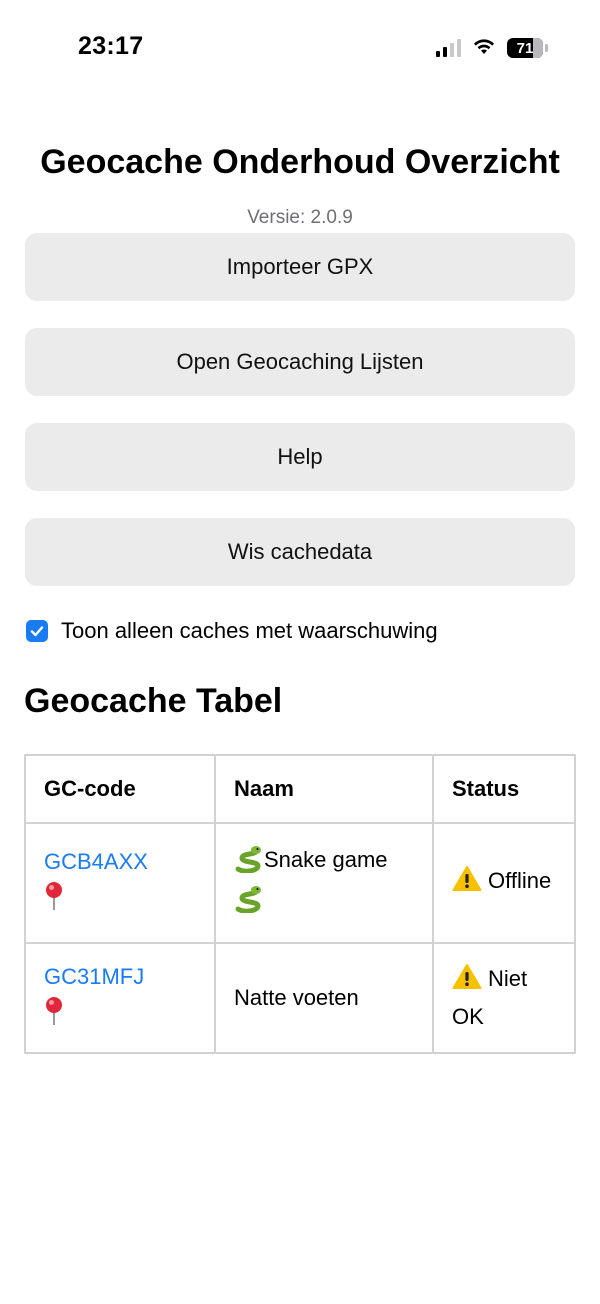 Image resolution: width=600 pixels, height=1304 pixels. What do you see at coordinates (249, 630) in the screenshot?
I see `warning-filter-label: Toon alleen caches met waarschuwing` at bounding box center [249, 630].